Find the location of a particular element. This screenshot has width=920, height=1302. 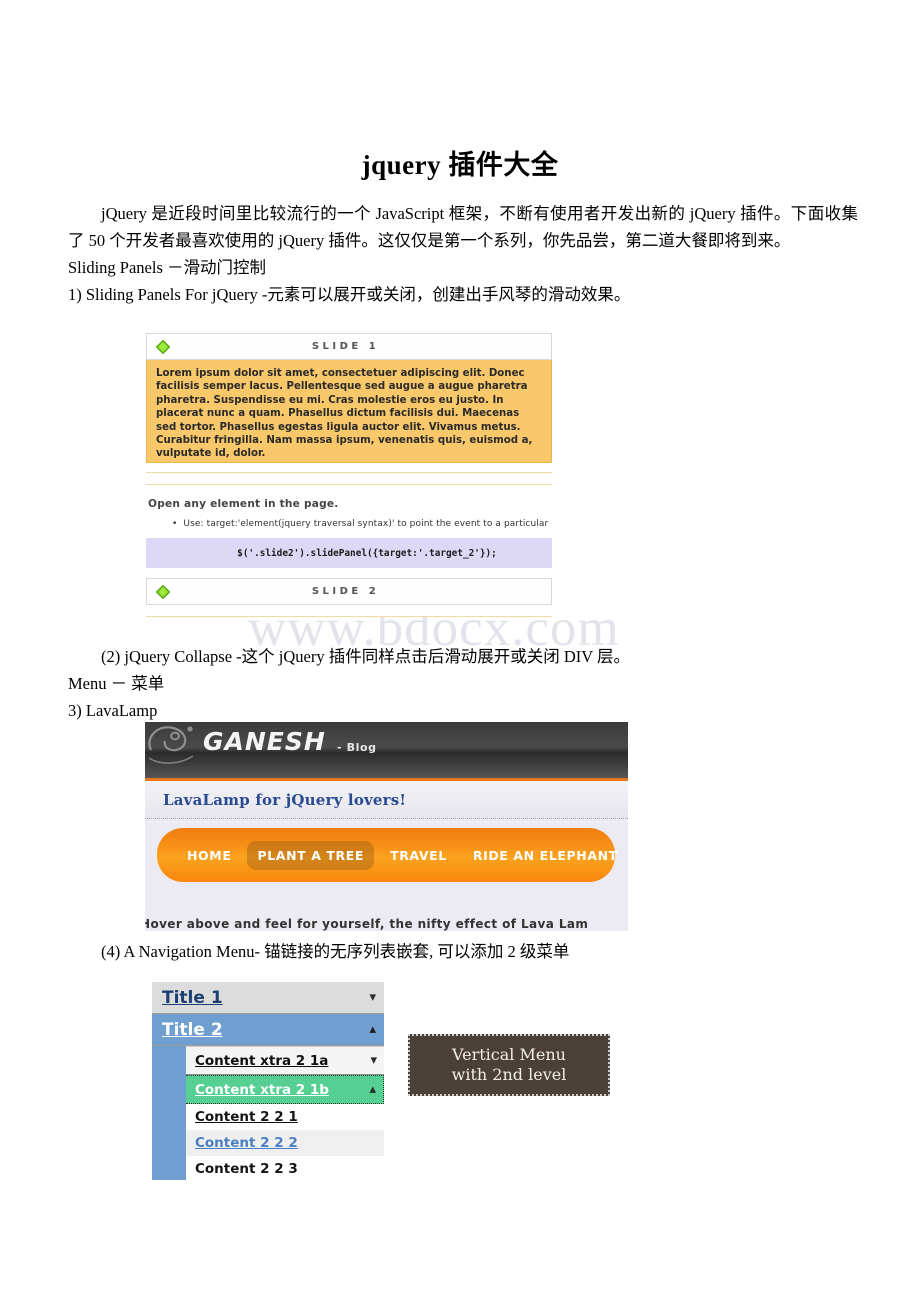

slide2-header: SLIDE 2 is located at coordinates (349, 591).